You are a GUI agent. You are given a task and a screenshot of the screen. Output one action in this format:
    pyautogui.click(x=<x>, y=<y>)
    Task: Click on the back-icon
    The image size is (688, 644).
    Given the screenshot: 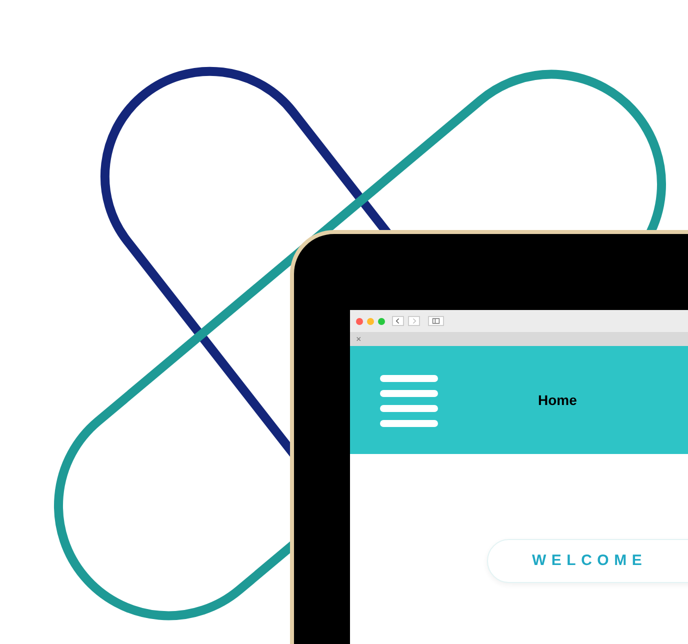 What is the action you would take?
    pyautogui.click(x=398, y=321)
    